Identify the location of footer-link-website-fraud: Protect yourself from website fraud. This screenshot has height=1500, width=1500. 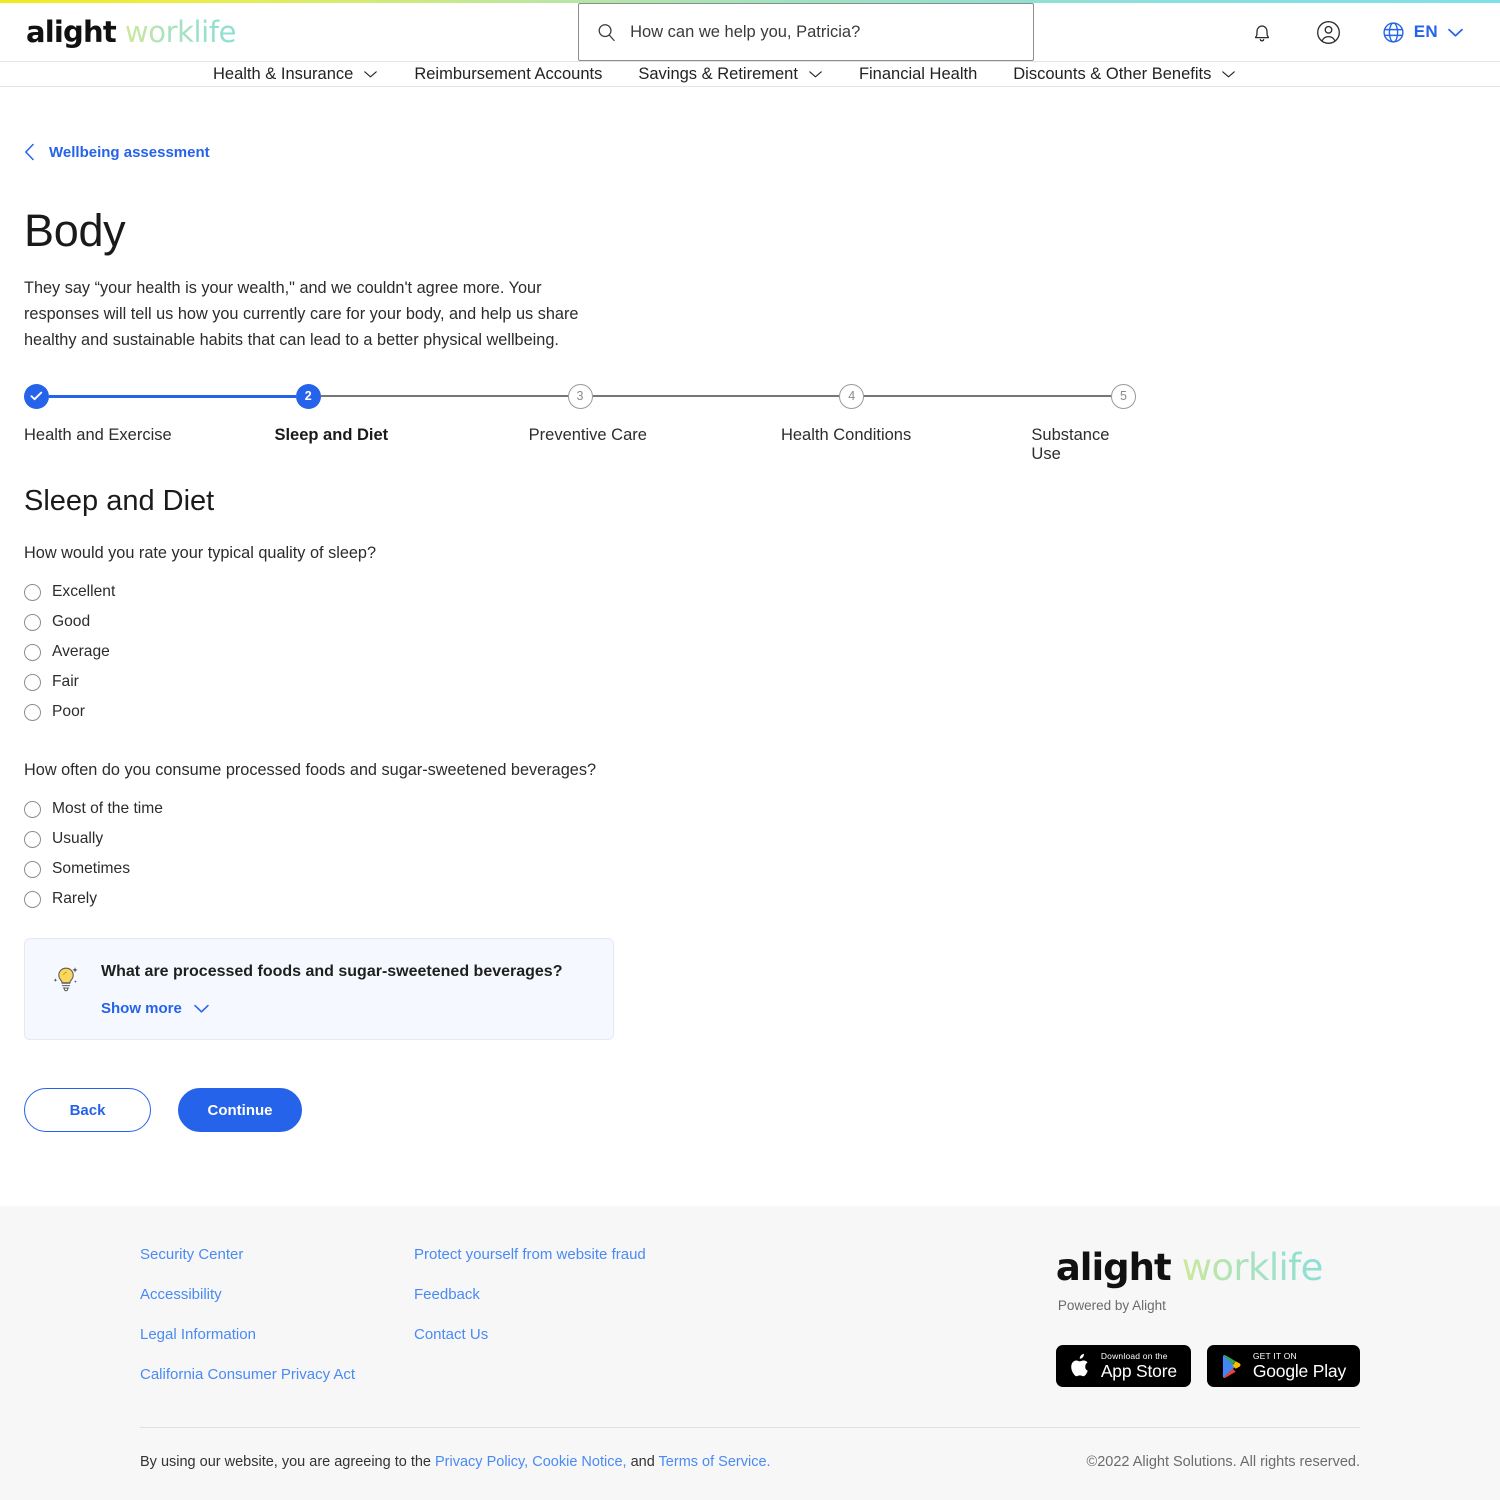
(530, 1254).